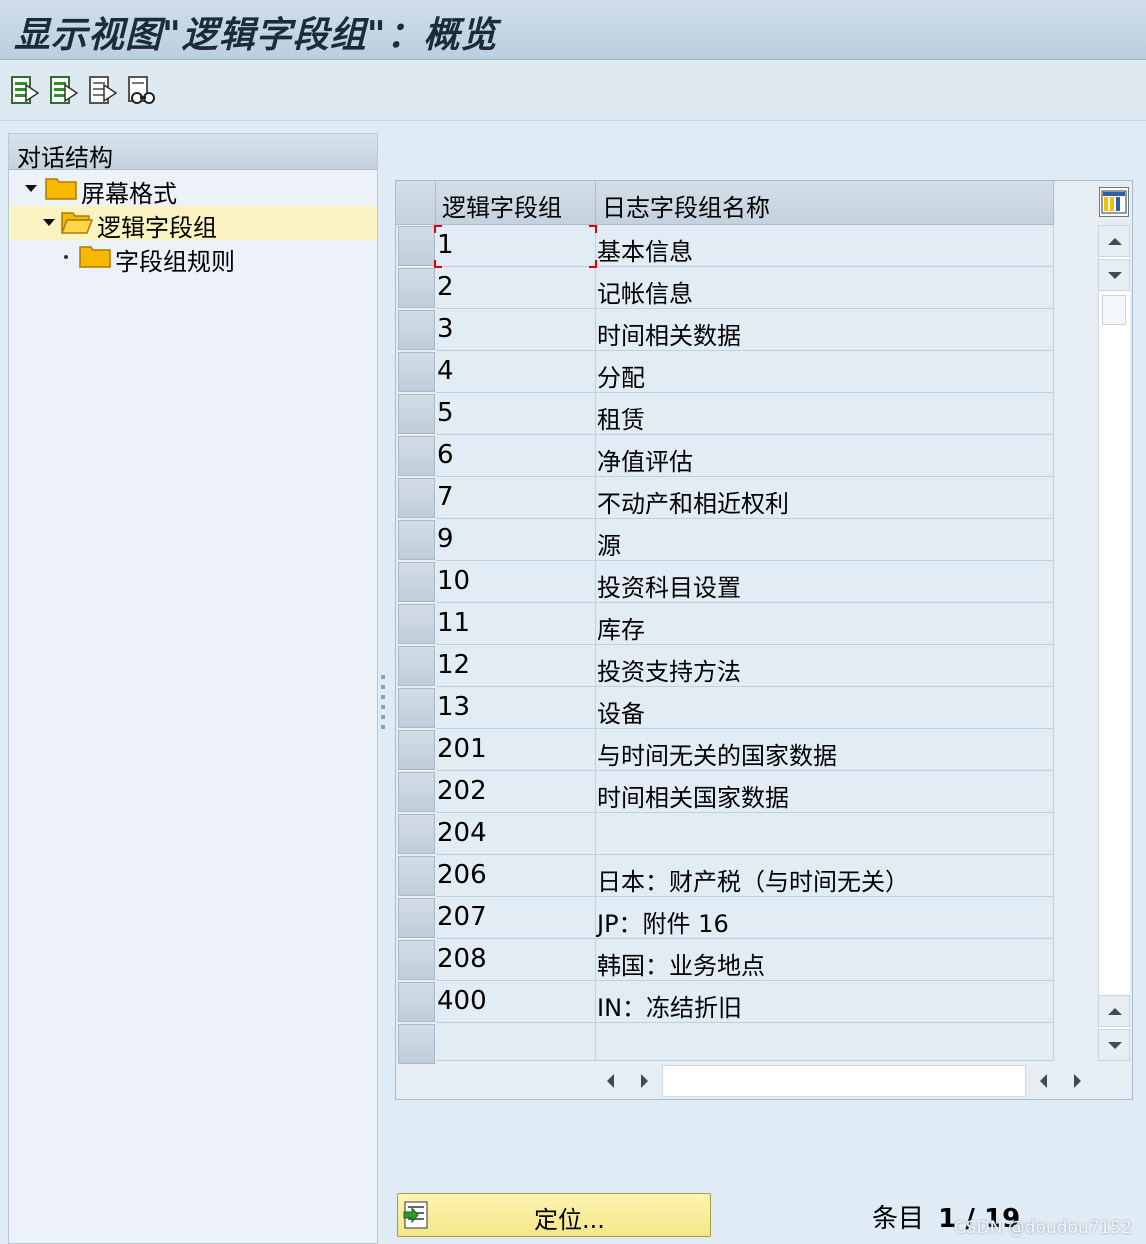 This screenshot has height=1244, width=1146. Describe the element at coordinates (825, 960) in the screenshot. I see `log-field-group-name-cell: 韩国：业务地点` at that location.